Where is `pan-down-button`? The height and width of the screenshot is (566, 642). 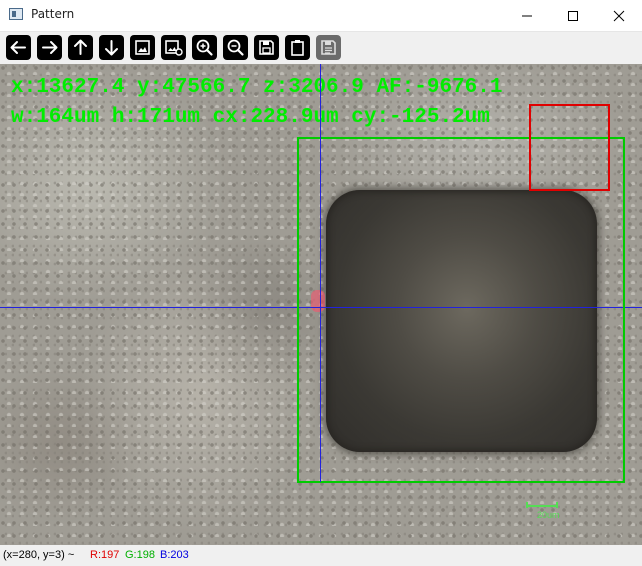 pan-down-button is located at coordinates (111, 47).